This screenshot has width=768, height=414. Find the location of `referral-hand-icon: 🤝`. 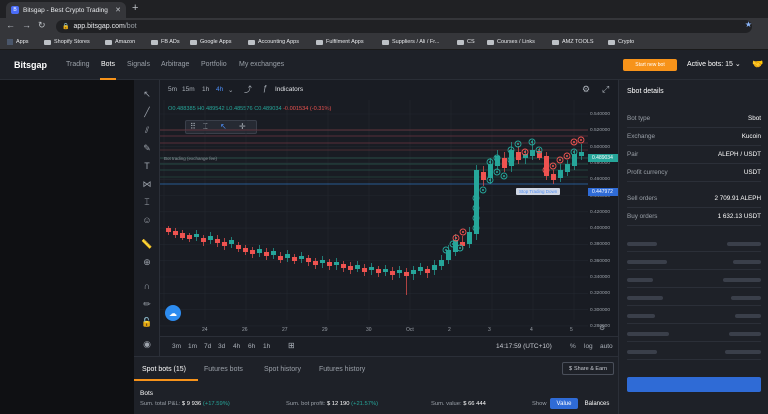

referral-hand-icon: 🤝 is located at coordinates (757, 64).